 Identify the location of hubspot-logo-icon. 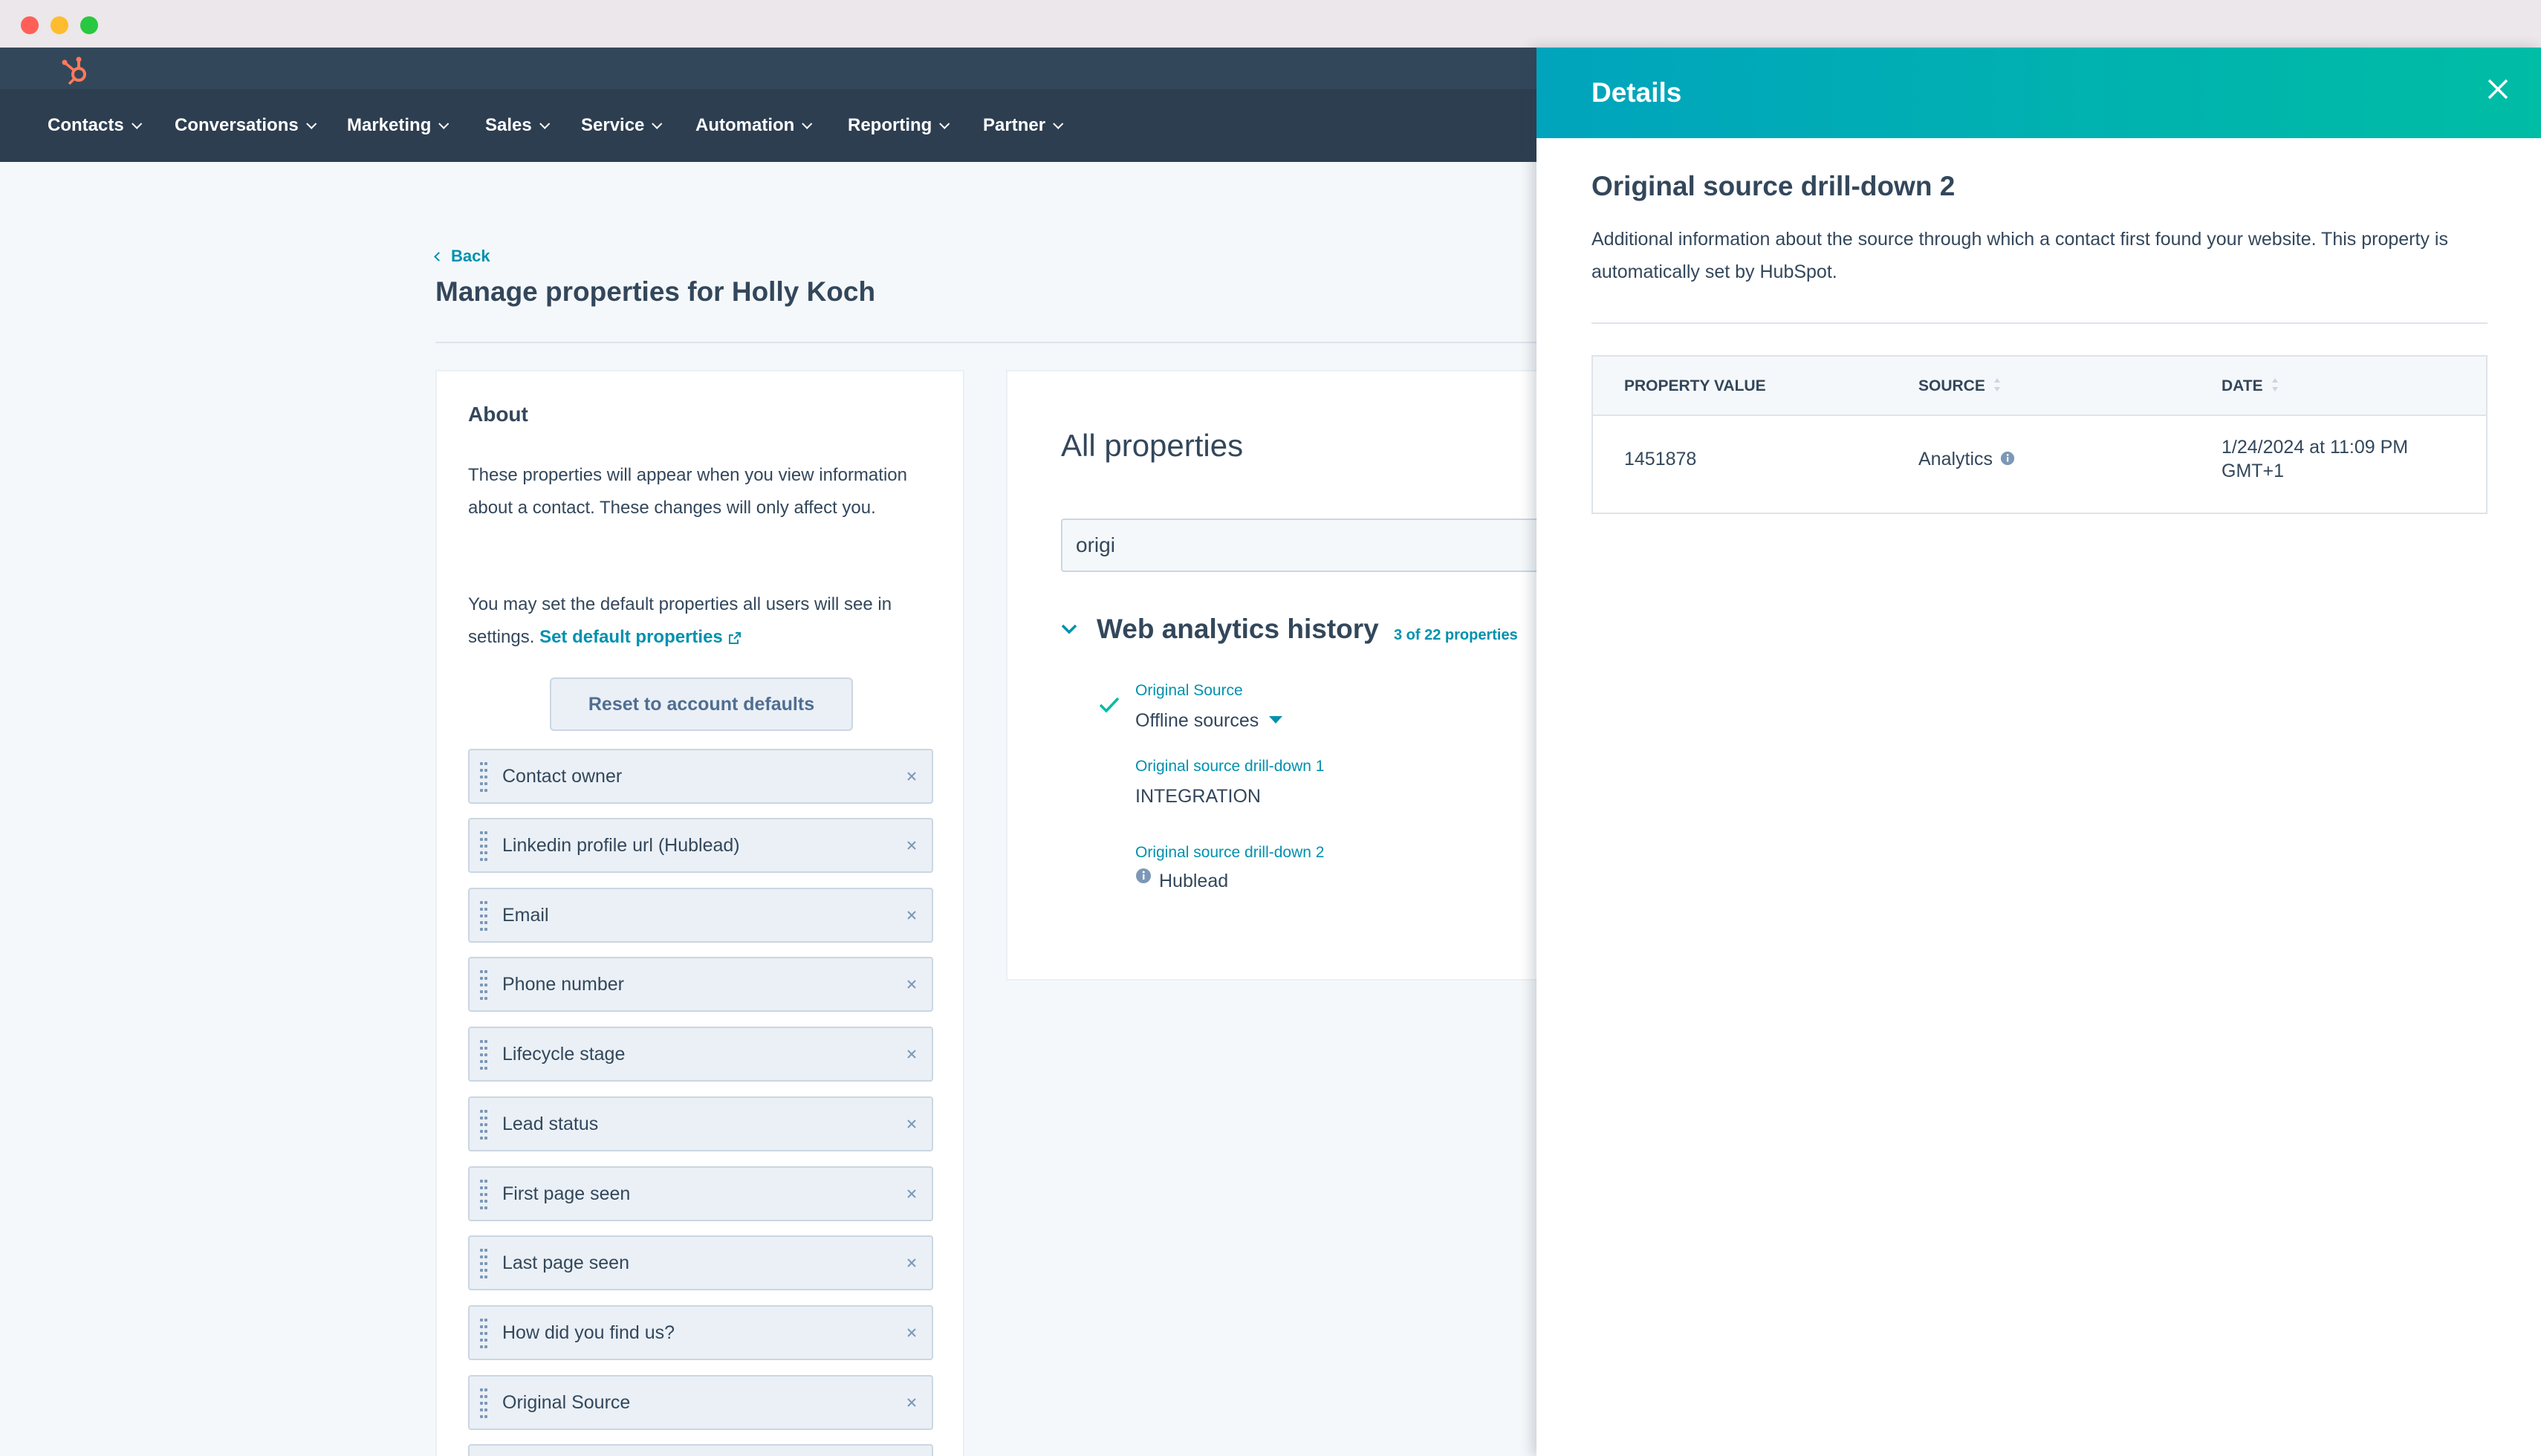
(76, 70).